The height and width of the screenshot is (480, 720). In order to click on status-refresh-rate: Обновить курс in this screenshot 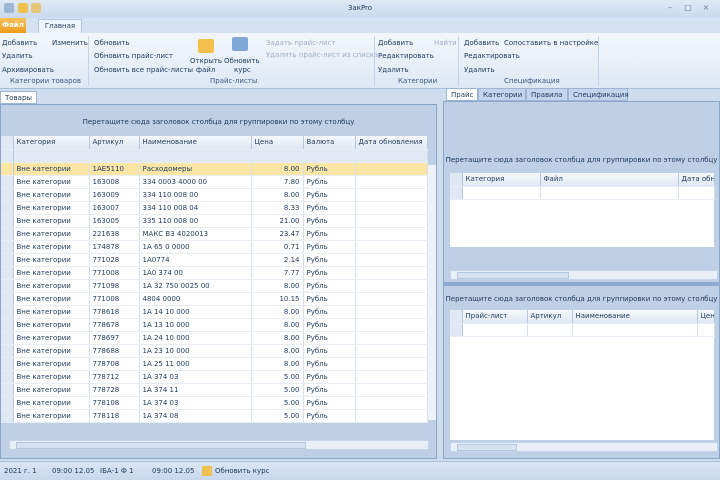, I will do `click(242, 471)`.